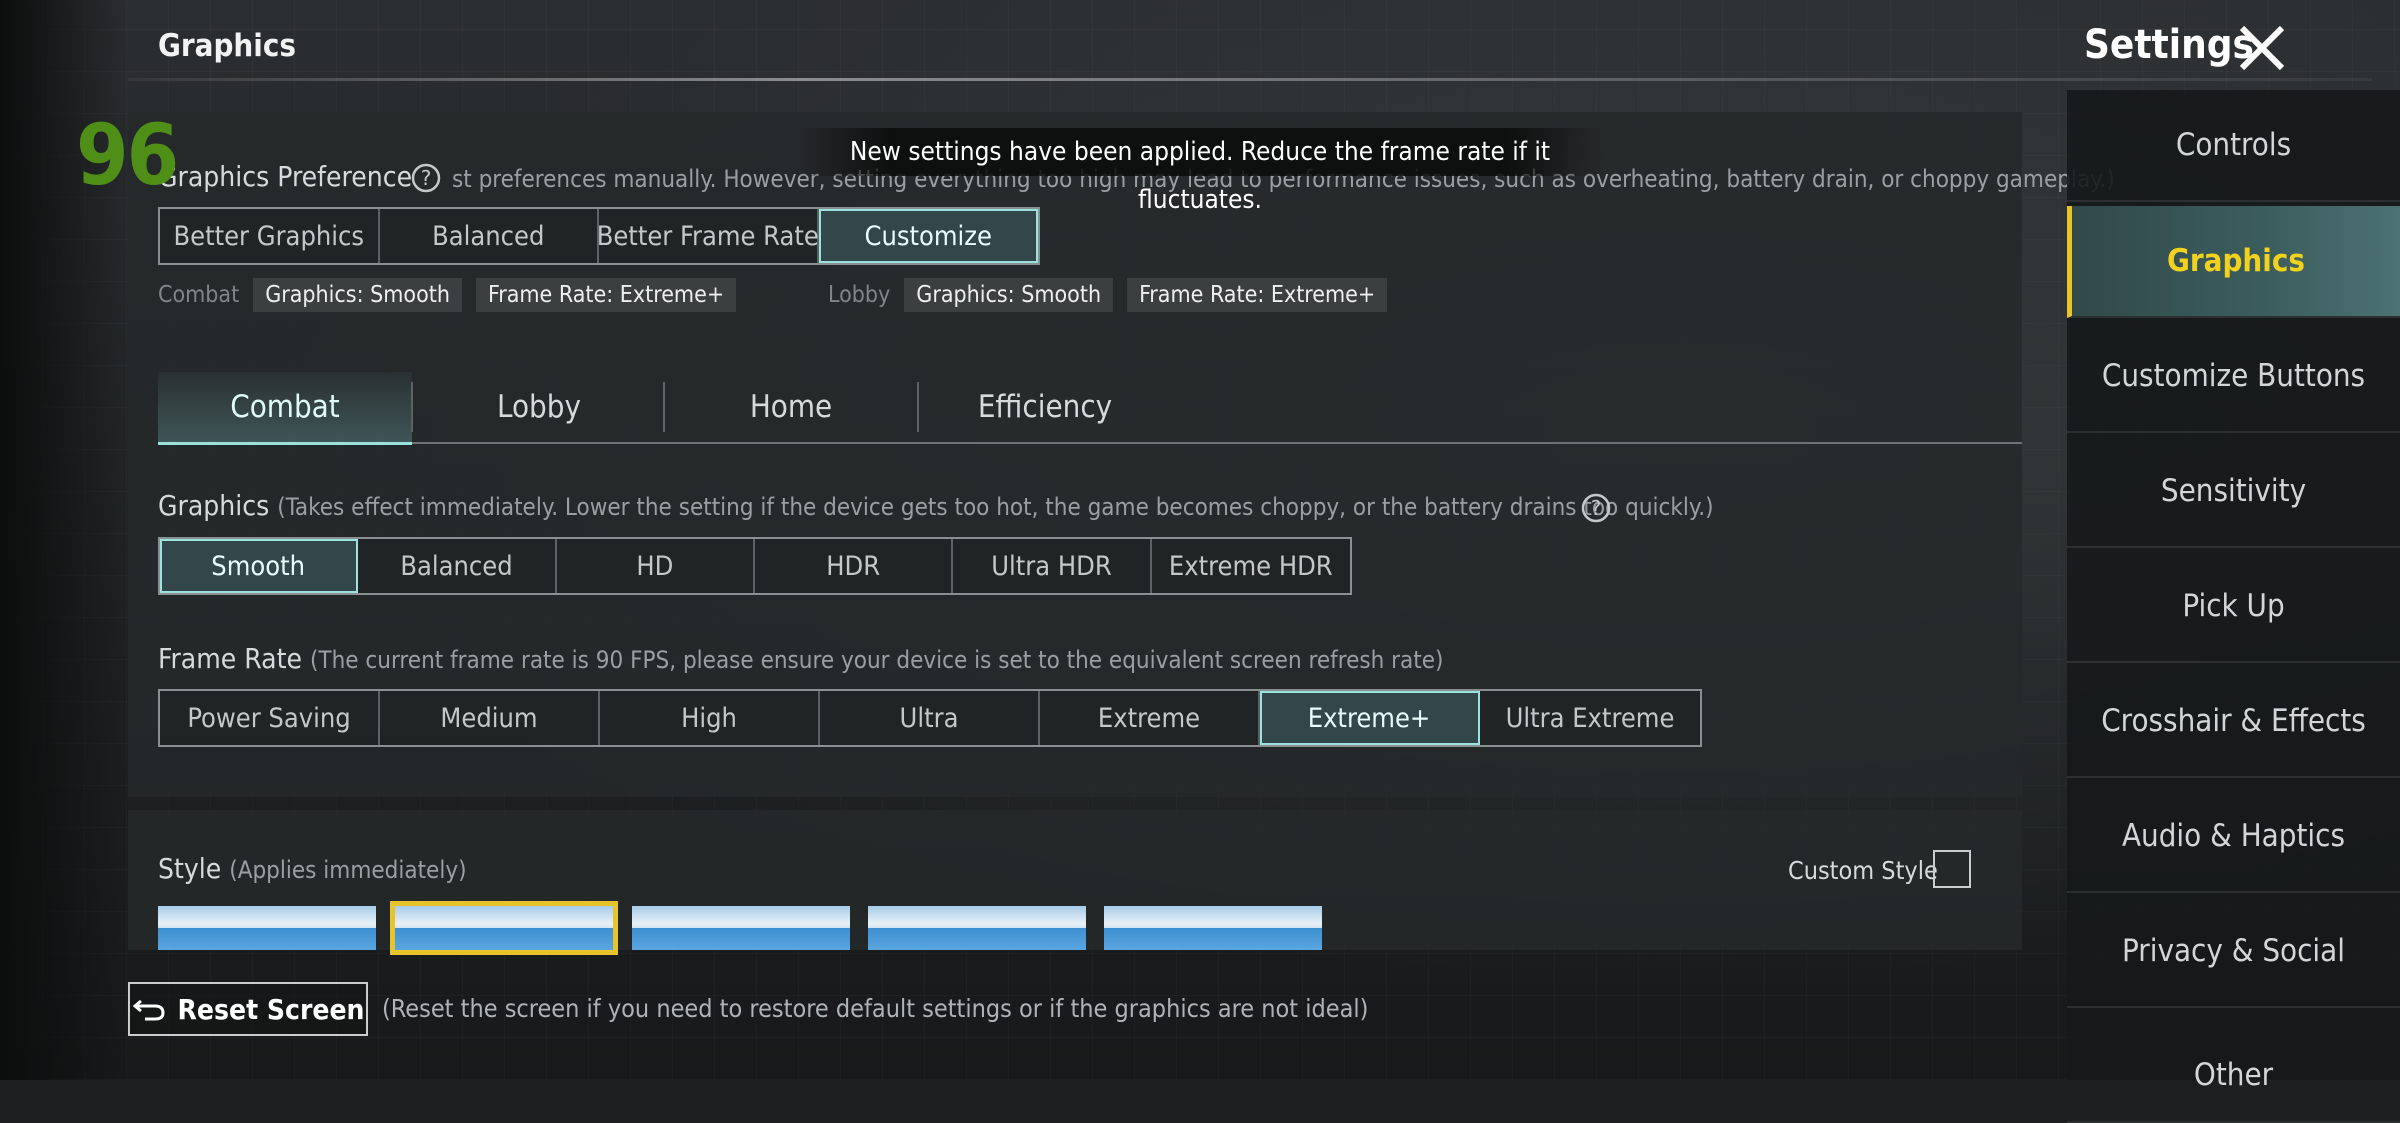 Image resolution: width=2400 pixels, height=1123 pixels. What do you see at coordinates (1052, 566) in the screenshot?
I see `graphics-option-ultra-hdr: Ultra HDR` at bounding box center [1052, 566].